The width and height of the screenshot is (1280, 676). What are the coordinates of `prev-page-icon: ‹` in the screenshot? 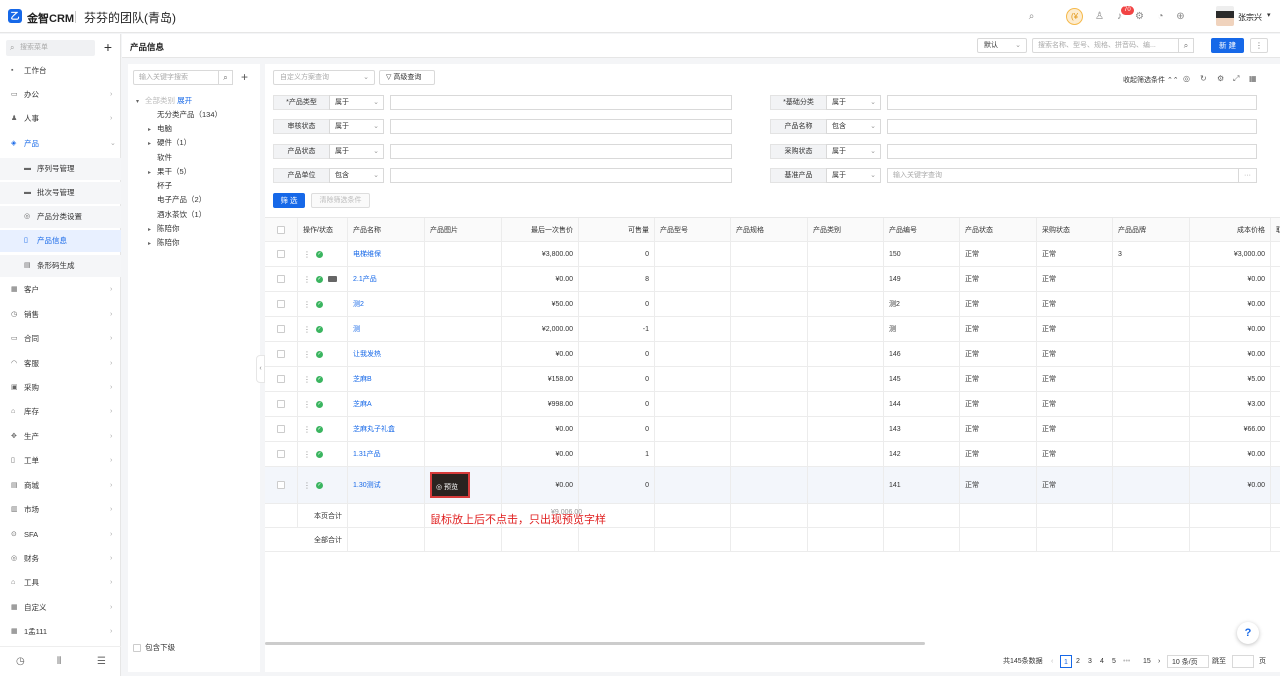 It's located at (1052, 661).